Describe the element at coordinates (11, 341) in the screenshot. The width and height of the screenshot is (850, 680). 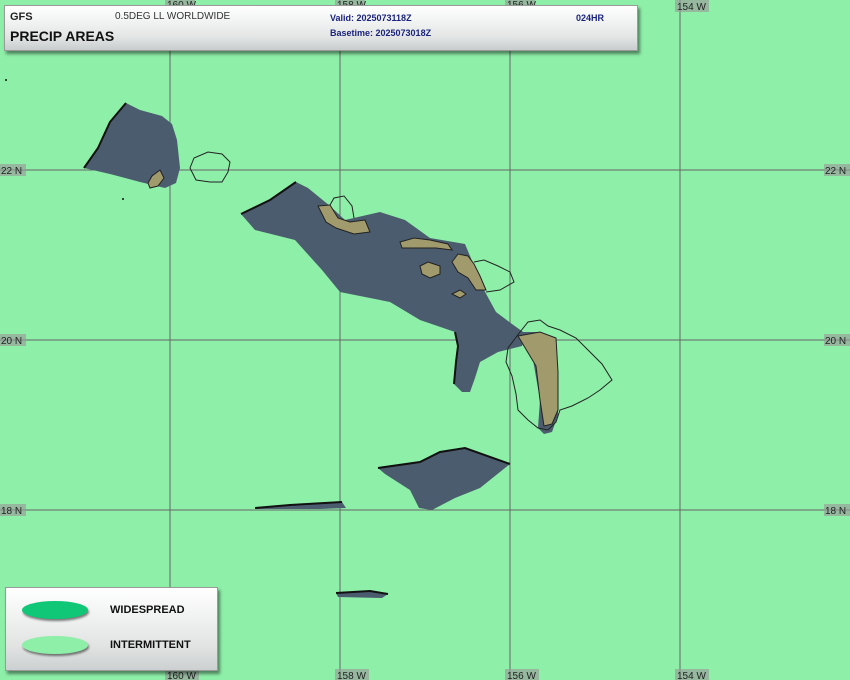
I see `lat-label-20n: 20 N` at that location.